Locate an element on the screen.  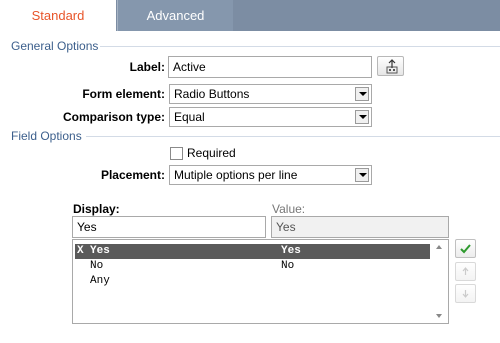
form-element-label: Form element: is located at coordinates (123, 94).